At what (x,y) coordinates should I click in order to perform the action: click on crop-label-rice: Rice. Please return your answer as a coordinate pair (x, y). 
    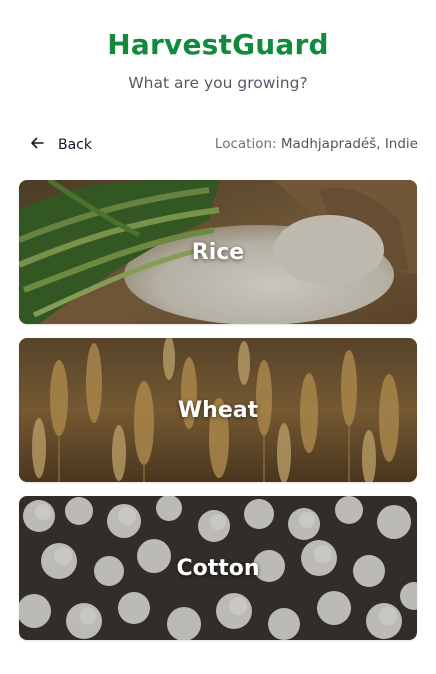
    Looking at the image, I should click on (218, 252).